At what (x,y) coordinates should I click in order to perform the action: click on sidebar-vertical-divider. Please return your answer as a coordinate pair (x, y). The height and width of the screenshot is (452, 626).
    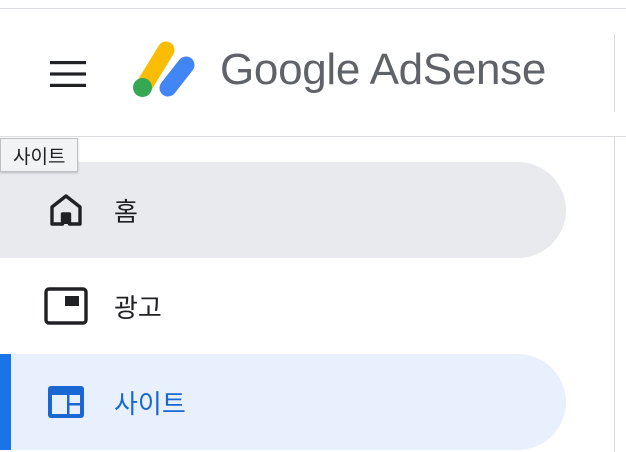
    Looking at the image, I should click on (614, 294).